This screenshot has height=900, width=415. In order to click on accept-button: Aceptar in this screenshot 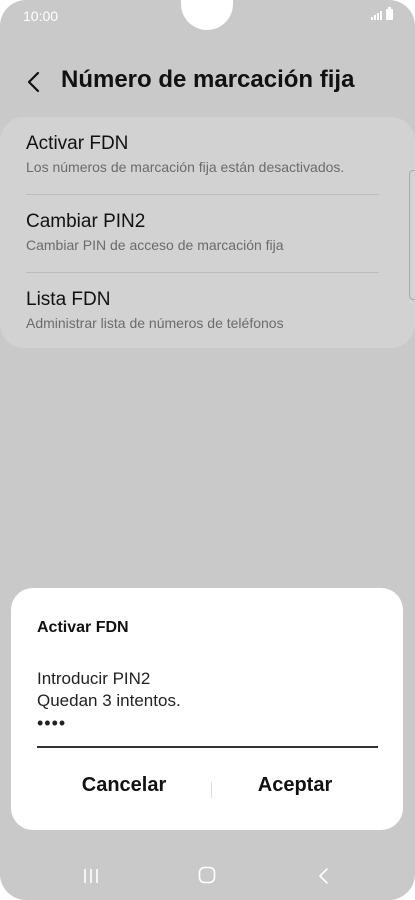, I will do `click(295, 788)`.